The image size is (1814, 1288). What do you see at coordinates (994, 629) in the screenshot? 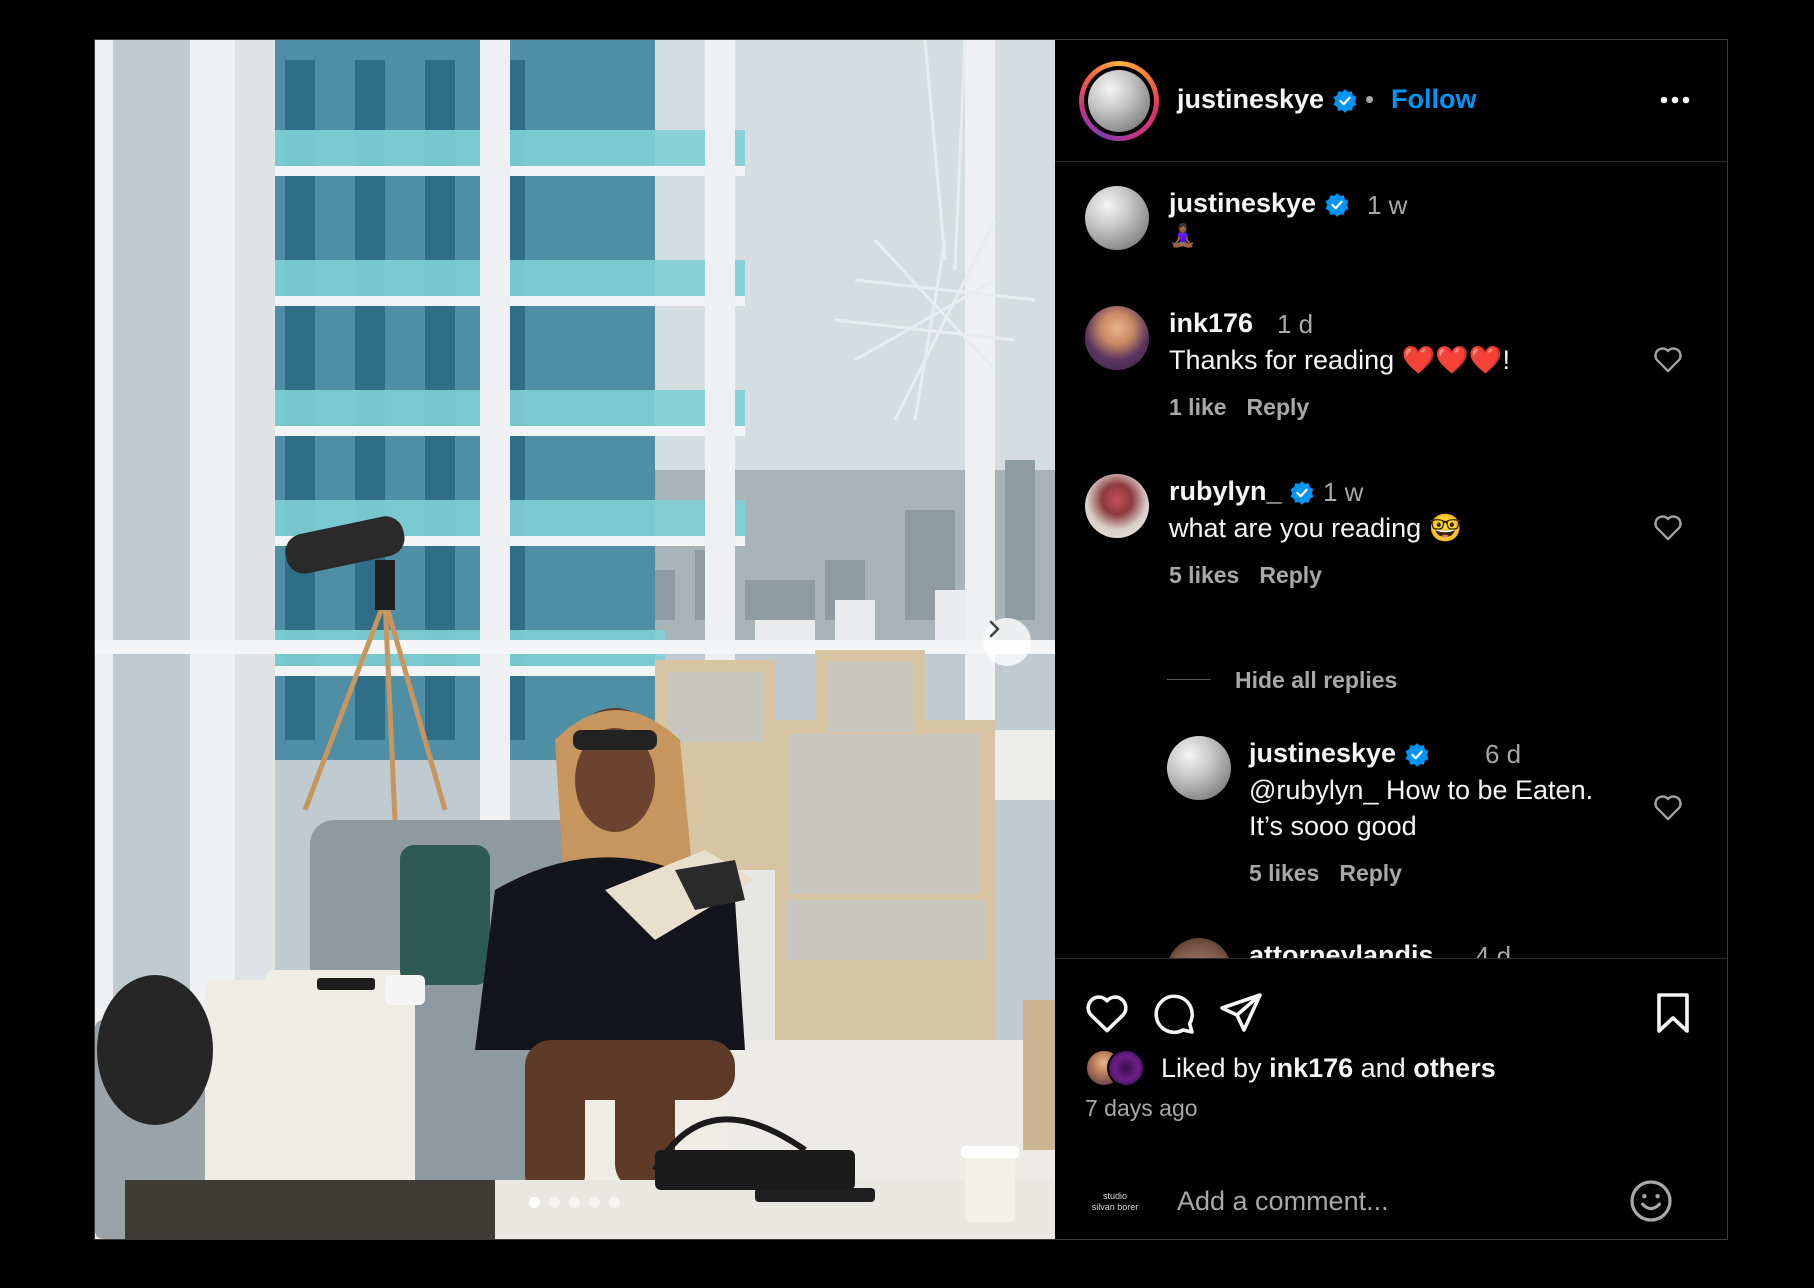
I see `chevron-right-icon` at bounding box center [994, 629].